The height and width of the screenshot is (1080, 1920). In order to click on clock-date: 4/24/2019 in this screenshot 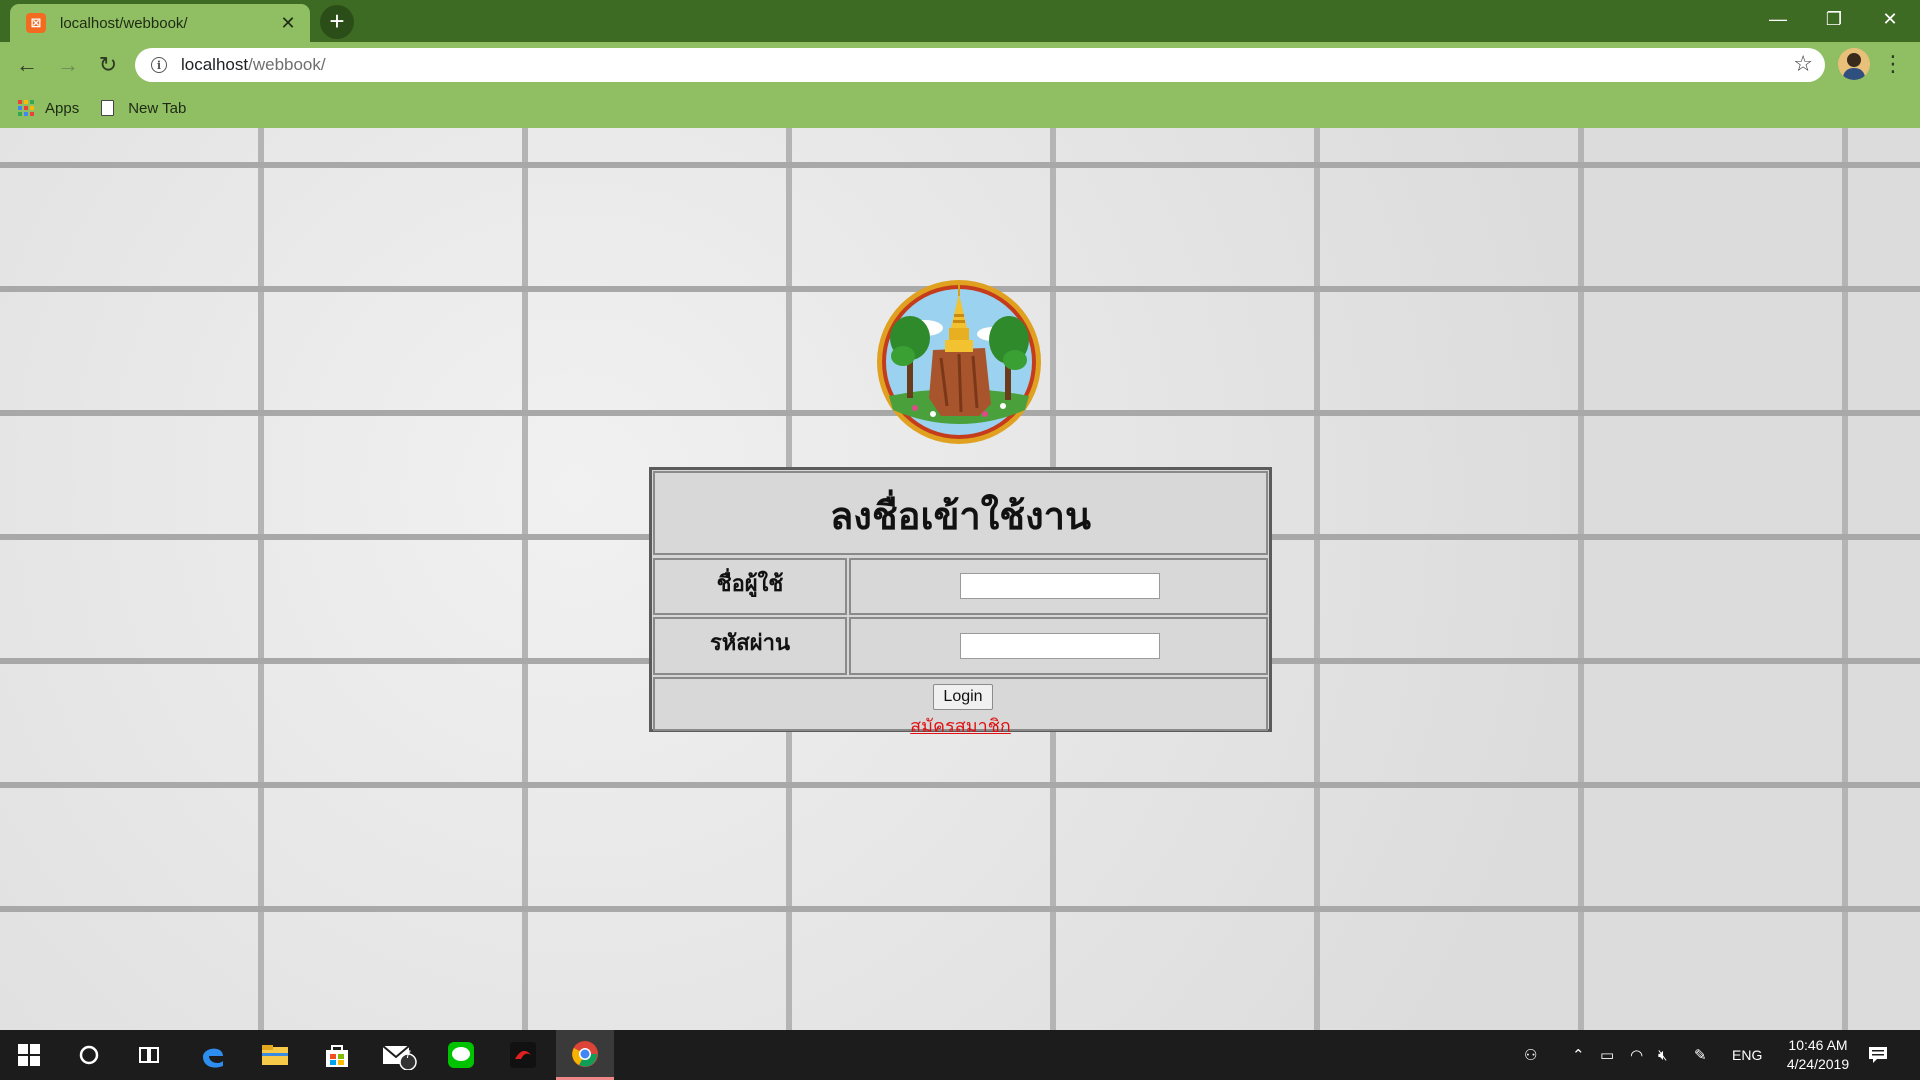, I will do `click(1818, 1064)`.